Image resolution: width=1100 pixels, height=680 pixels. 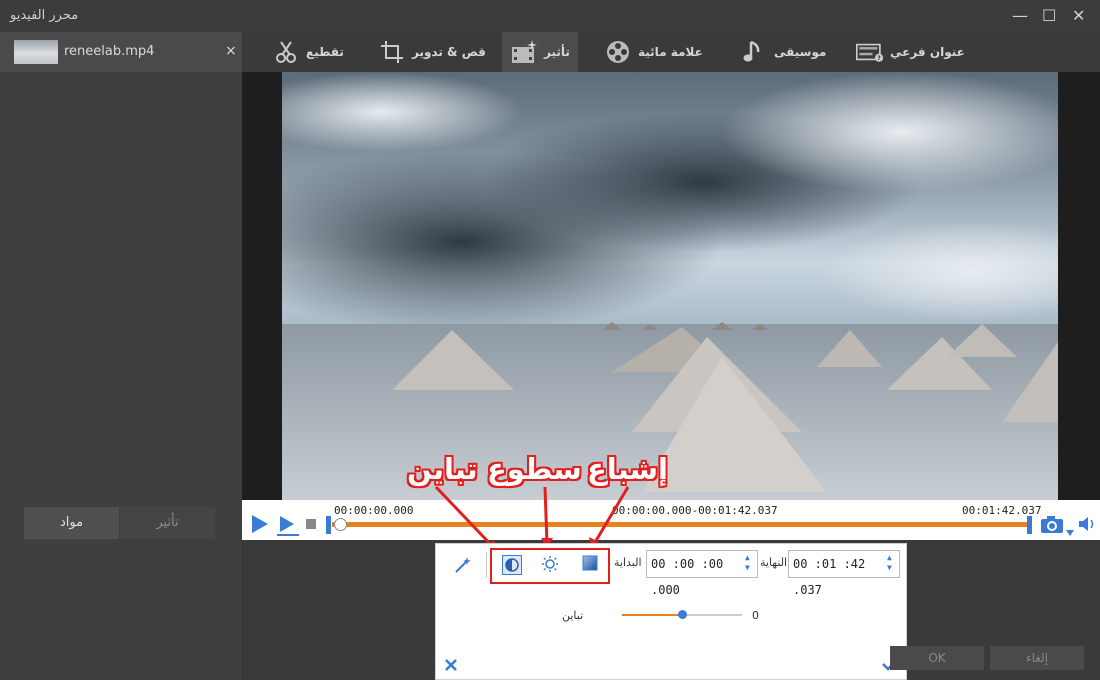 What do you see at coordinates (627, 469) in the screenshot?
I see `annotation-saturation: إشباع` at bounding box center [627, 469].